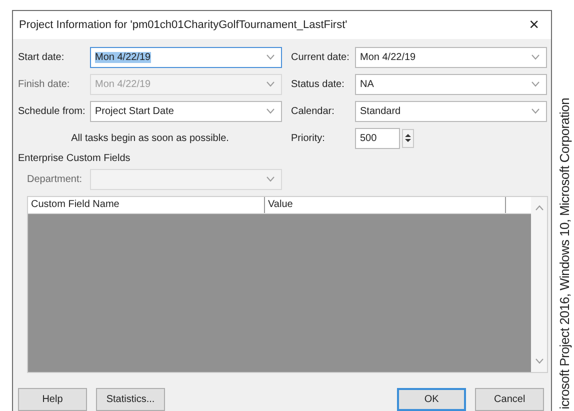  Describe the element at coordinates (55, 179) in the screenshot. I see `field-label: Department:` at that location.